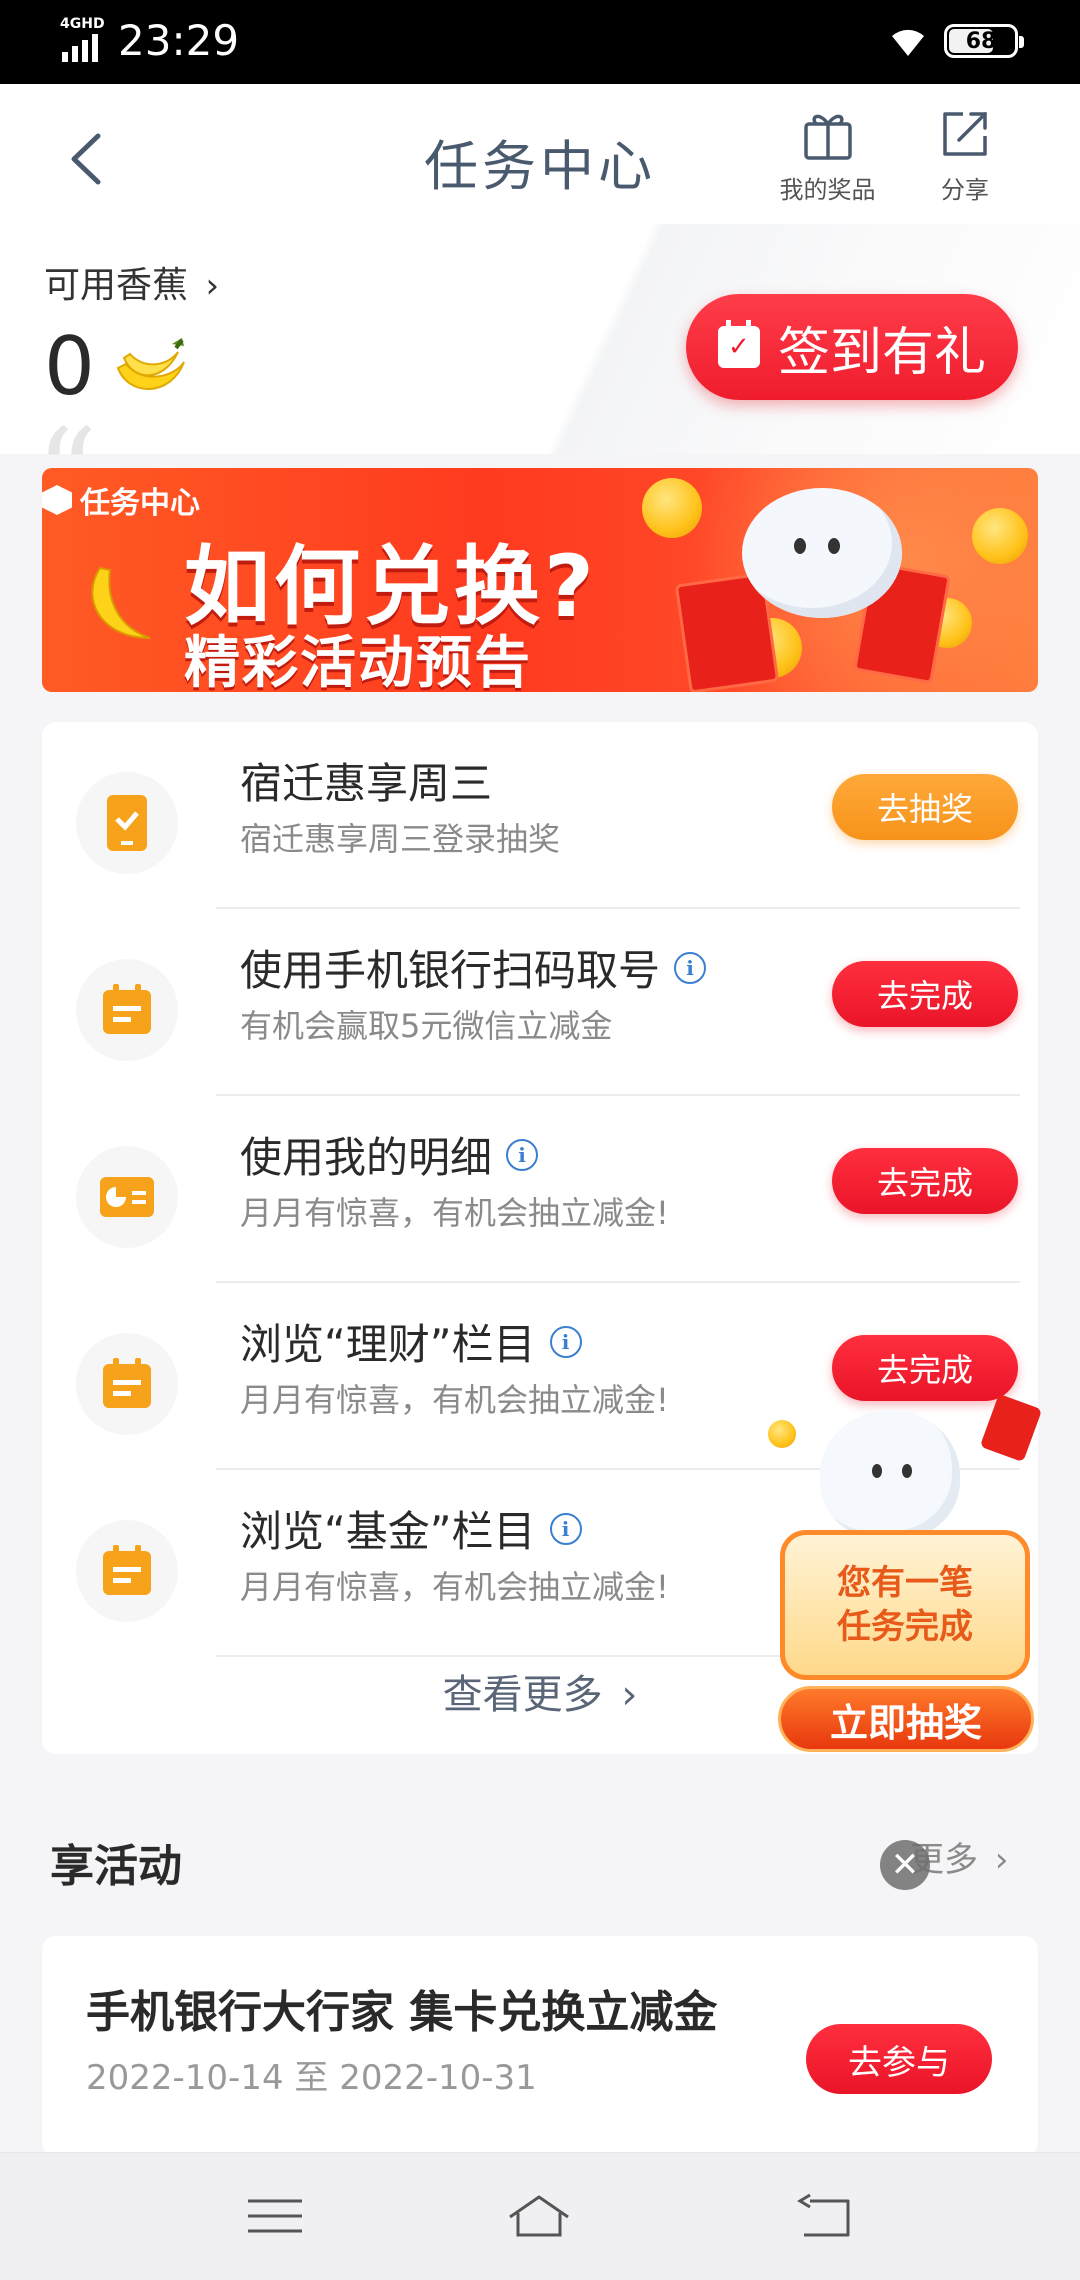 The image size is (1080, 2280). Describe the element at coordinates (140, 503) in the screenshot. I see `banner-tag-text: 任务中心` at that location.